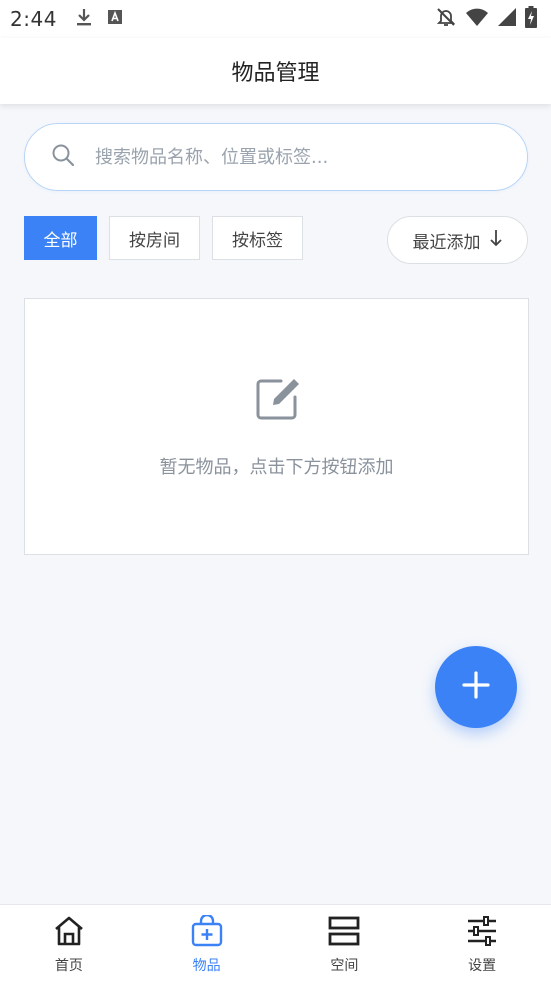 The height and width of the screenshot is (981, 551). Describe the element at coordinates (275, 19) in the screenshot. I see `status-bar: 2:44` at that location.